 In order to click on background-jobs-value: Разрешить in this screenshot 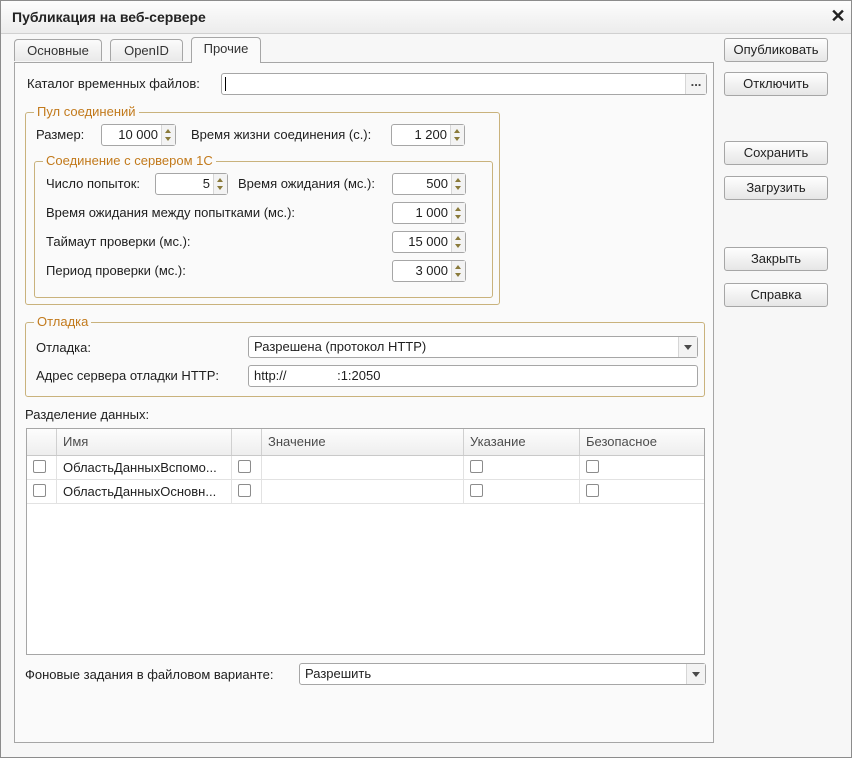, I will do `click(338, 673)`.